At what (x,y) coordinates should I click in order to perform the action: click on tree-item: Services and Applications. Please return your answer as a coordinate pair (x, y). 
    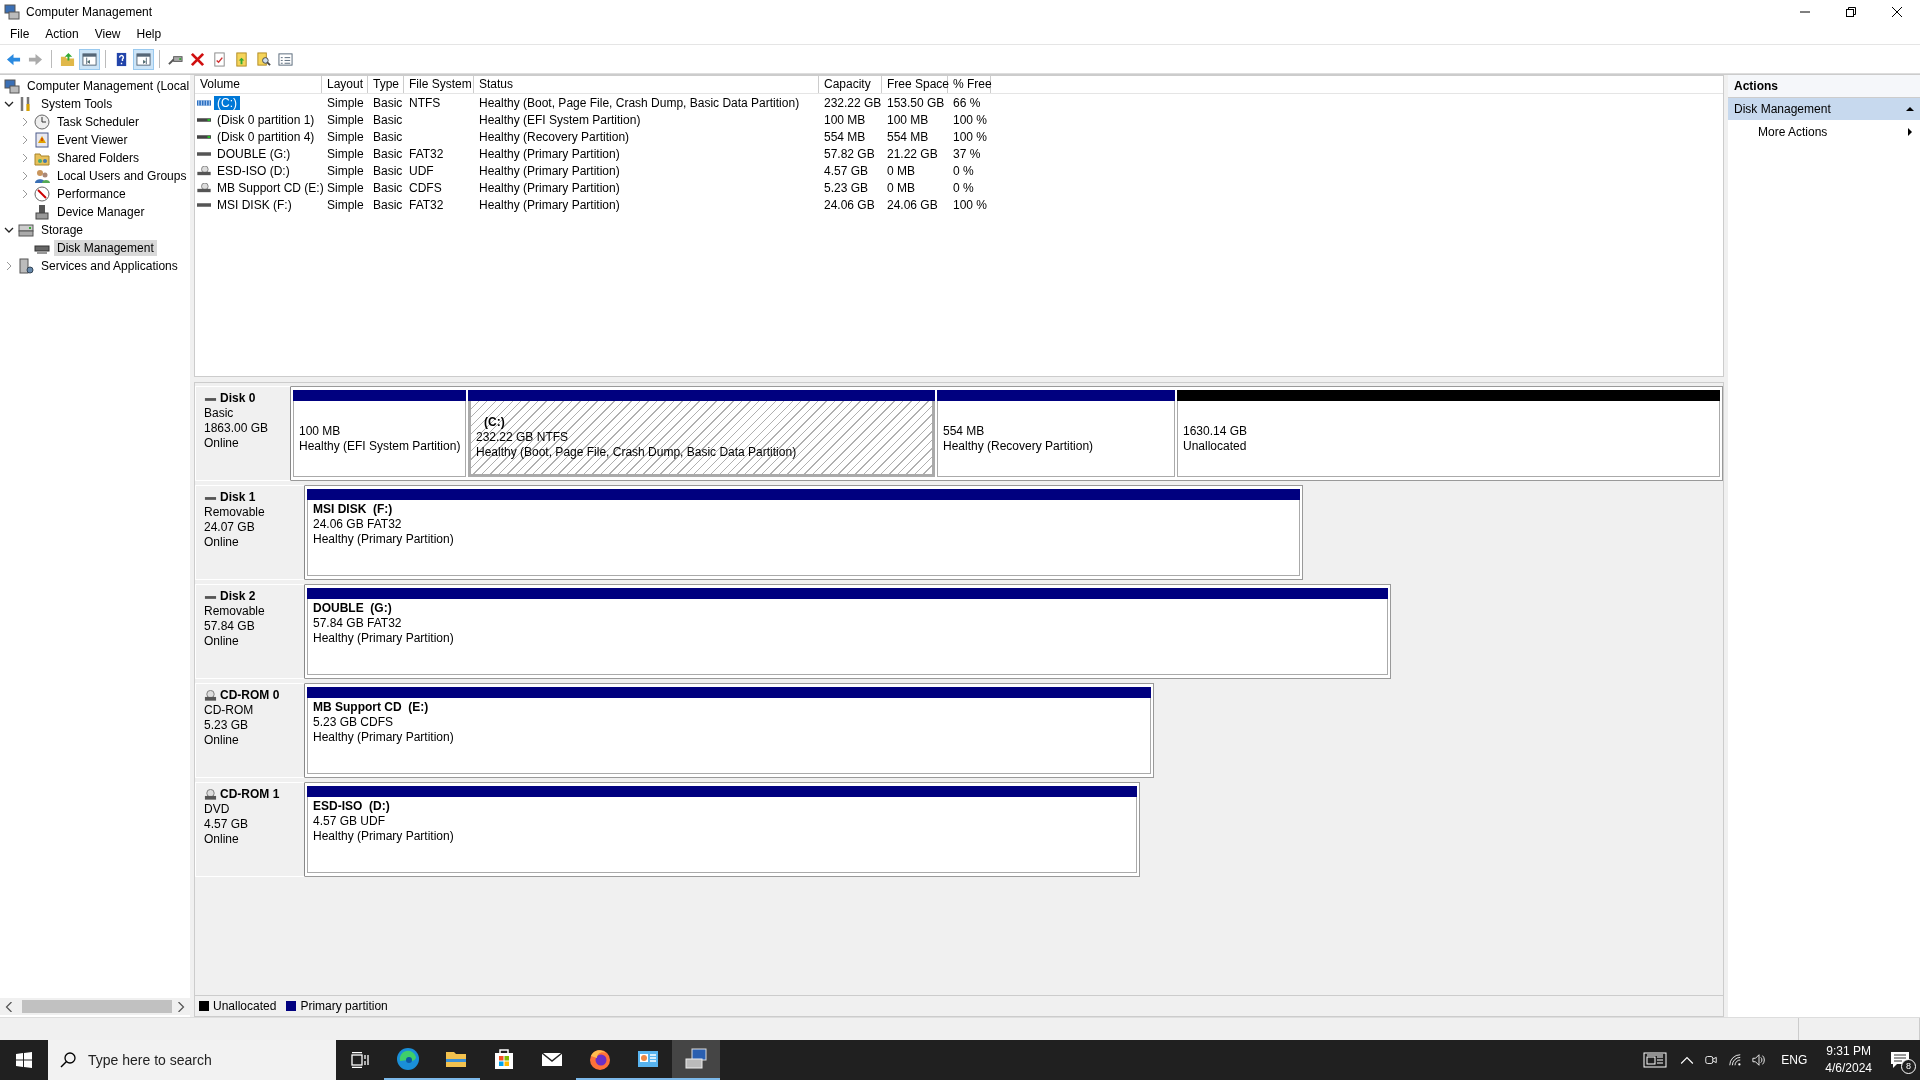
    Looking at the image, I should click on (109, 266).